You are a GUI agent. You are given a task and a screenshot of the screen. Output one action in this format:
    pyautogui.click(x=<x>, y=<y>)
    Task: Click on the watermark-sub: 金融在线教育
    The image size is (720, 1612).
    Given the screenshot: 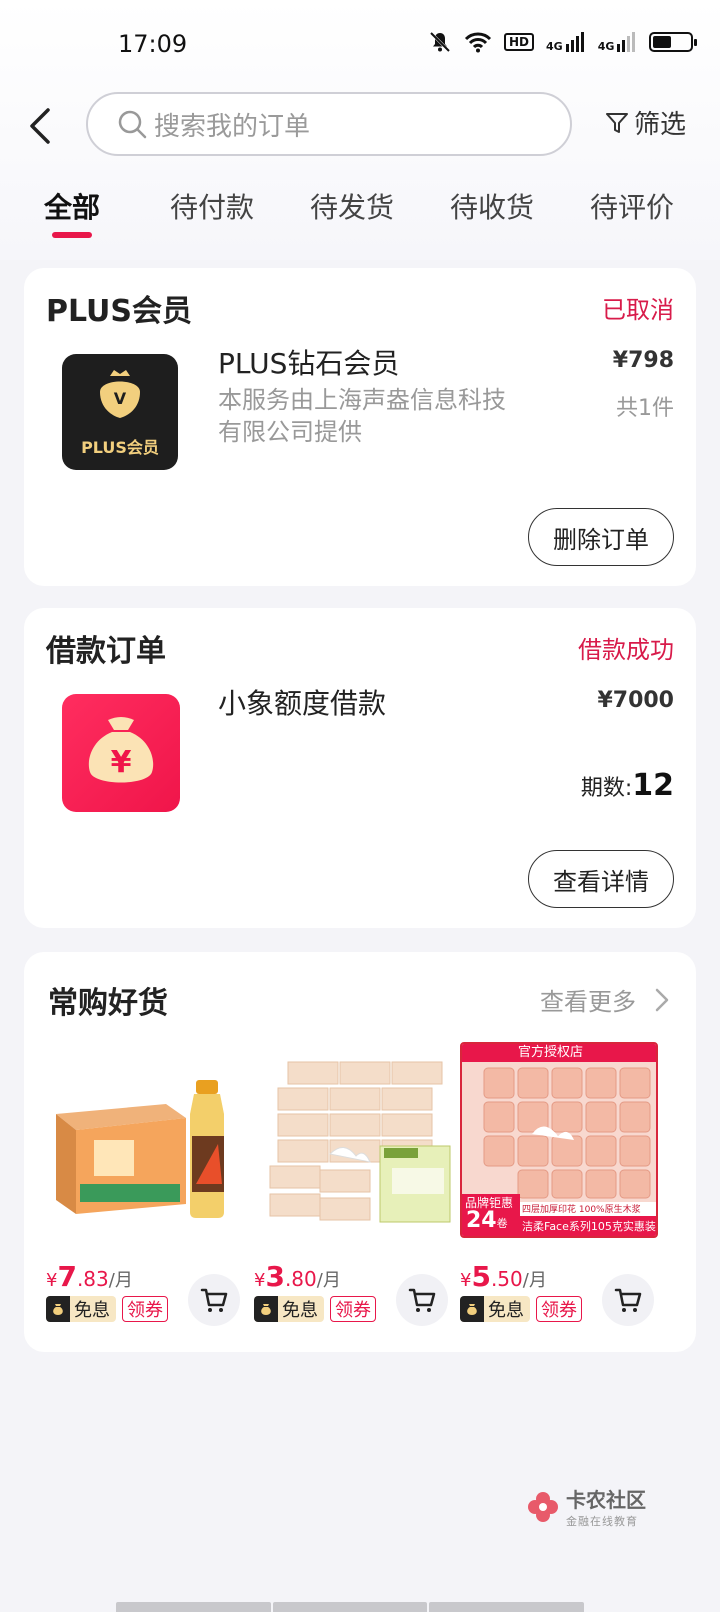 What is the action you would take?
    pyautogui.click(x=602, y=1521)
    